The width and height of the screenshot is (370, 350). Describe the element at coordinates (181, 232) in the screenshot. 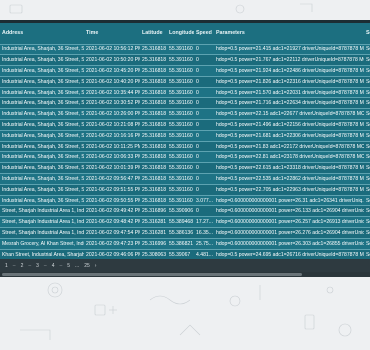

I see `longitude-cell: 55.386136` at that location.